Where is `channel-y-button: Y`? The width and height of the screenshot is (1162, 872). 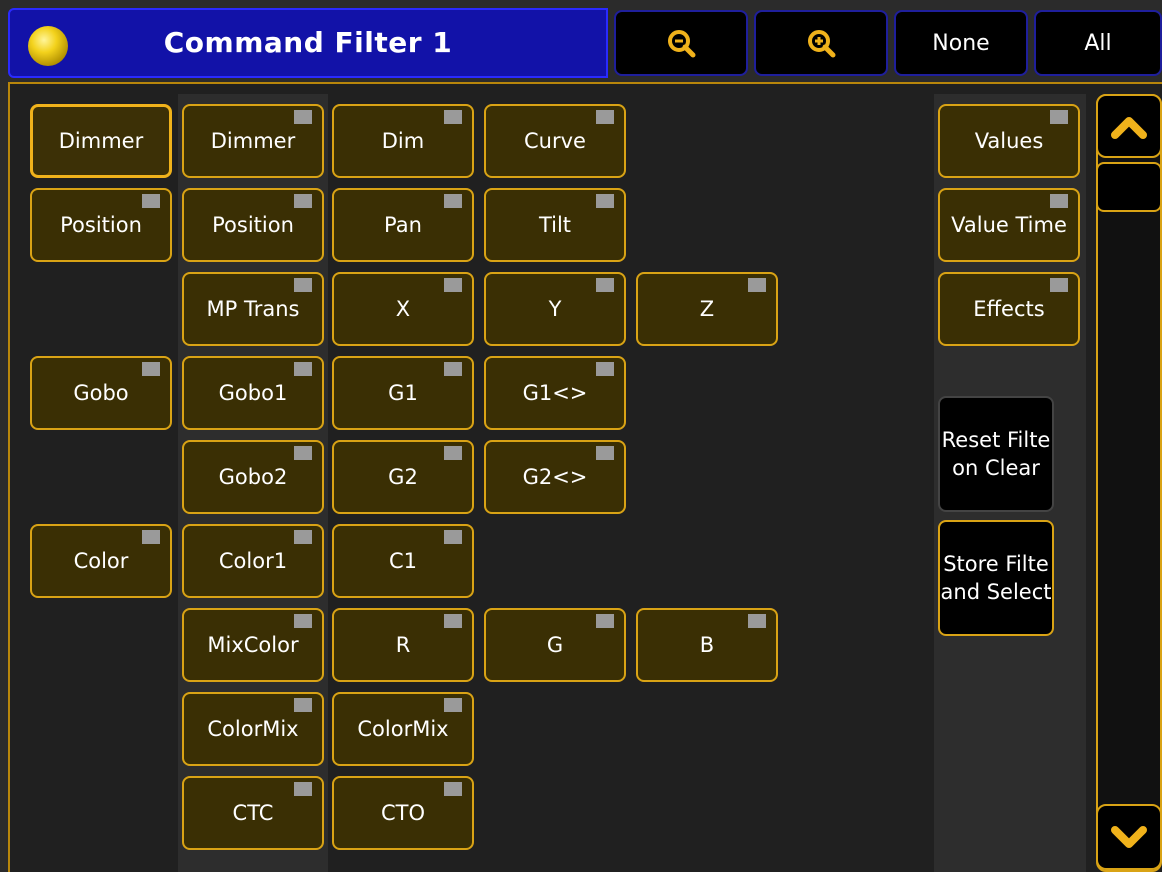
channel-y-button: Y is located at coordinates (555, 309).